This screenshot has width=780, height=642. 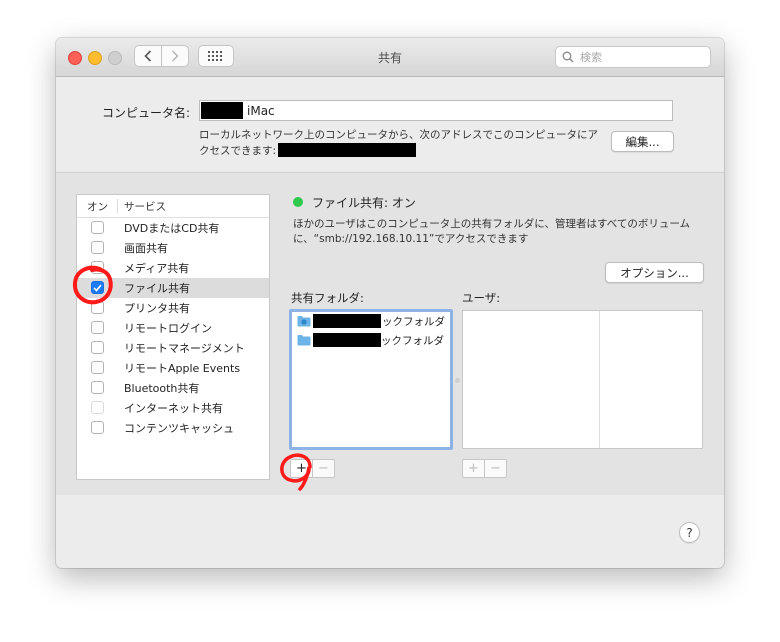 I want to click on file-sharing-status: ファイル共有: オン, so click(x=364, y=203).